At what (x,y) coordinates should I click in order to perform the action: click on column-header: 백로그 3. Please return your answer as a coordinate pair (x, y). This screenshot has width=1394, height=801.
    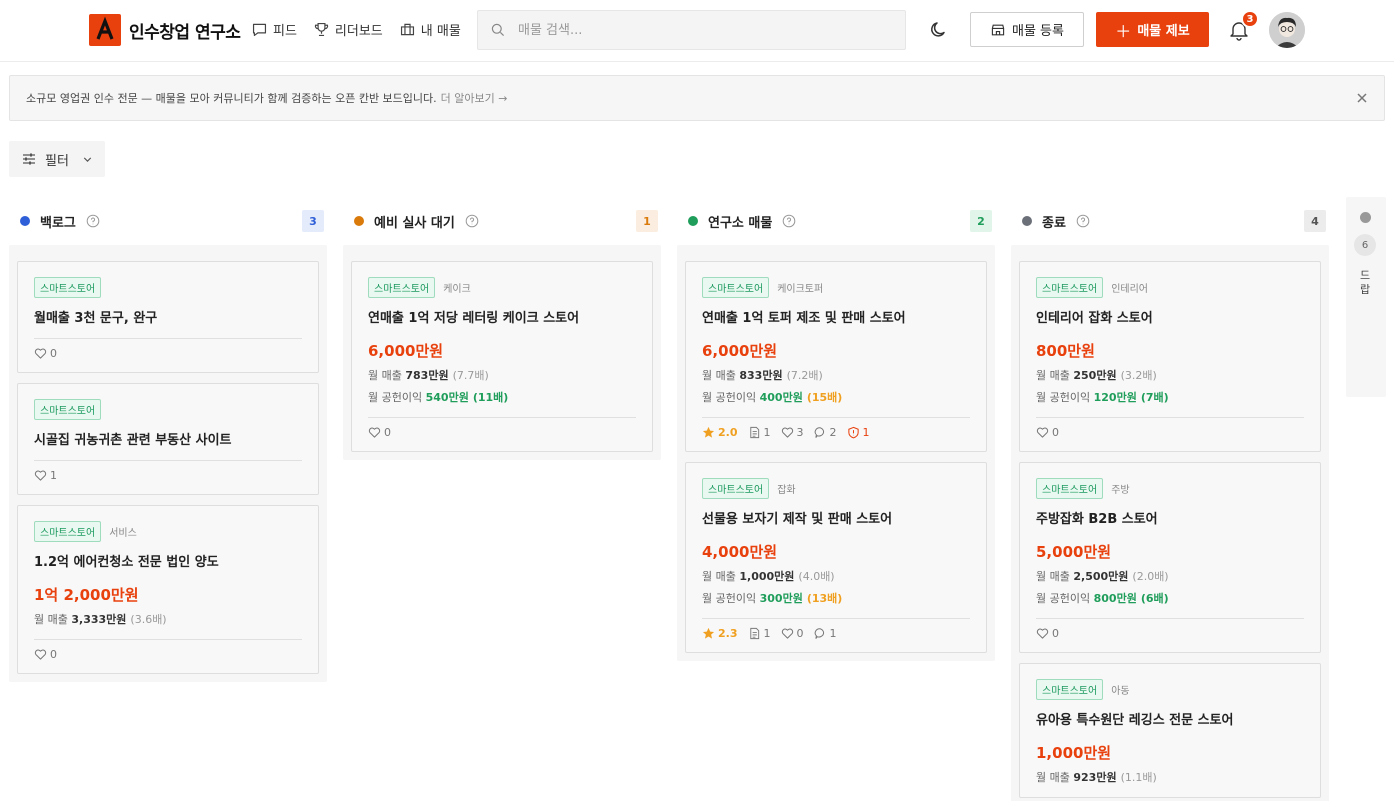
    Looking at the image, I should click on (168, 221).